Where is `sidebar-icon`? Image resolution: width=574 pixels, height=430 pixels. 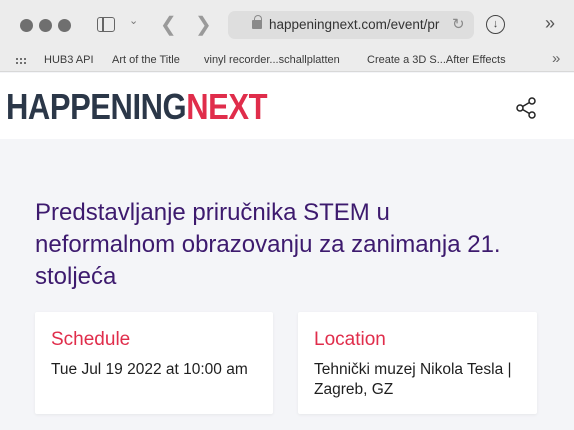
sidebar-icon is located at coordinates (106, 24).